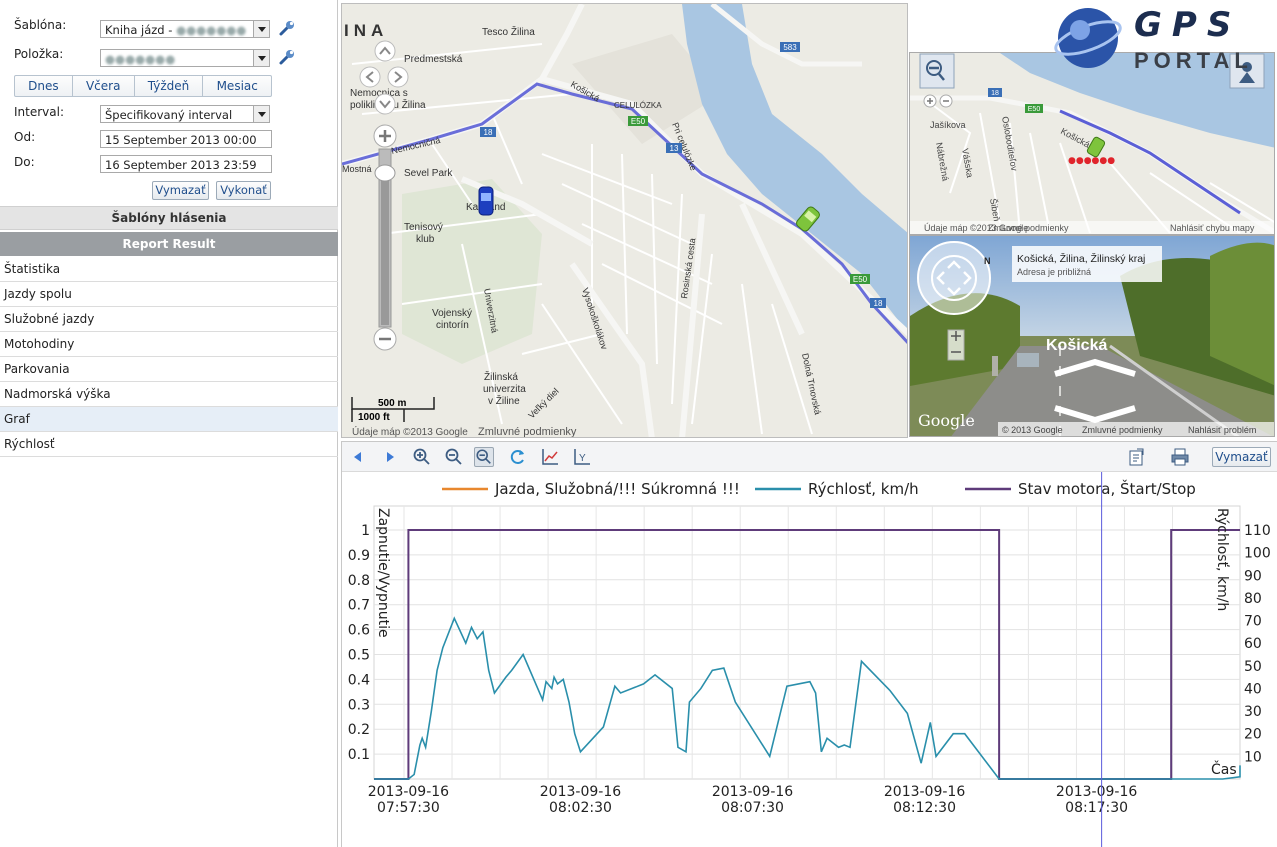 The width and height of the screenshot is (1277, 847). What do you see at coordinates (169, 394) in the screenshot?
I see `report-item-nadmorska-vyska: Nadmorská výška` at bounding box center [169, 394].